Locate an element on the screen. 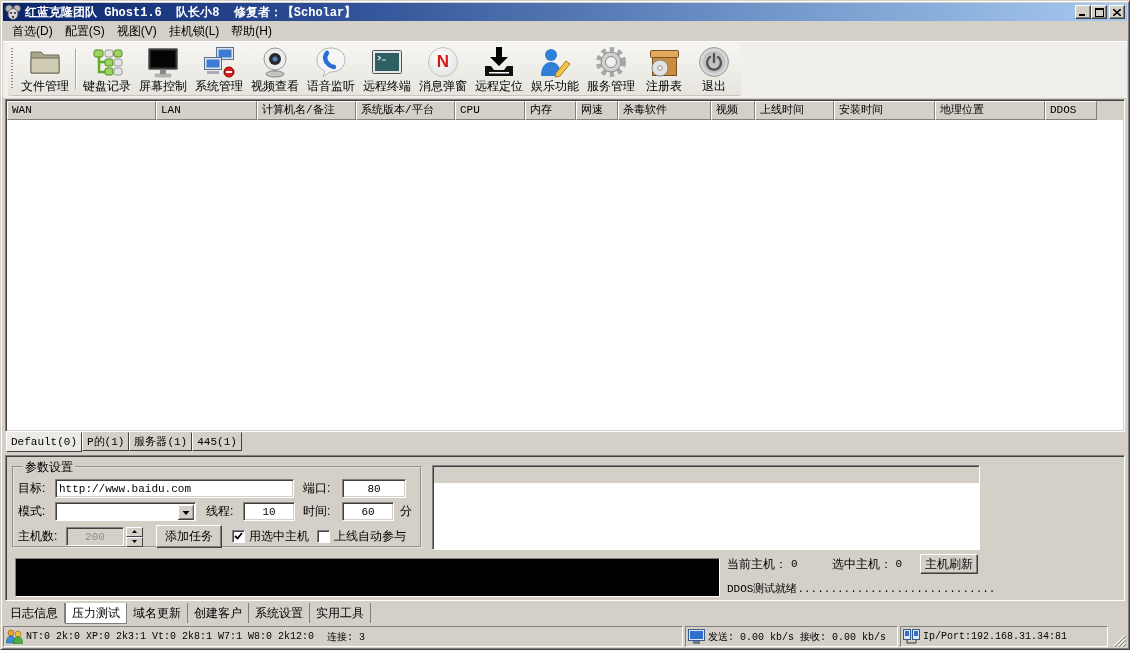 The width and height of the screenshot is (1130, 650). toolbar-button: N 消息弹窗 is located at coordinates (443, 69).